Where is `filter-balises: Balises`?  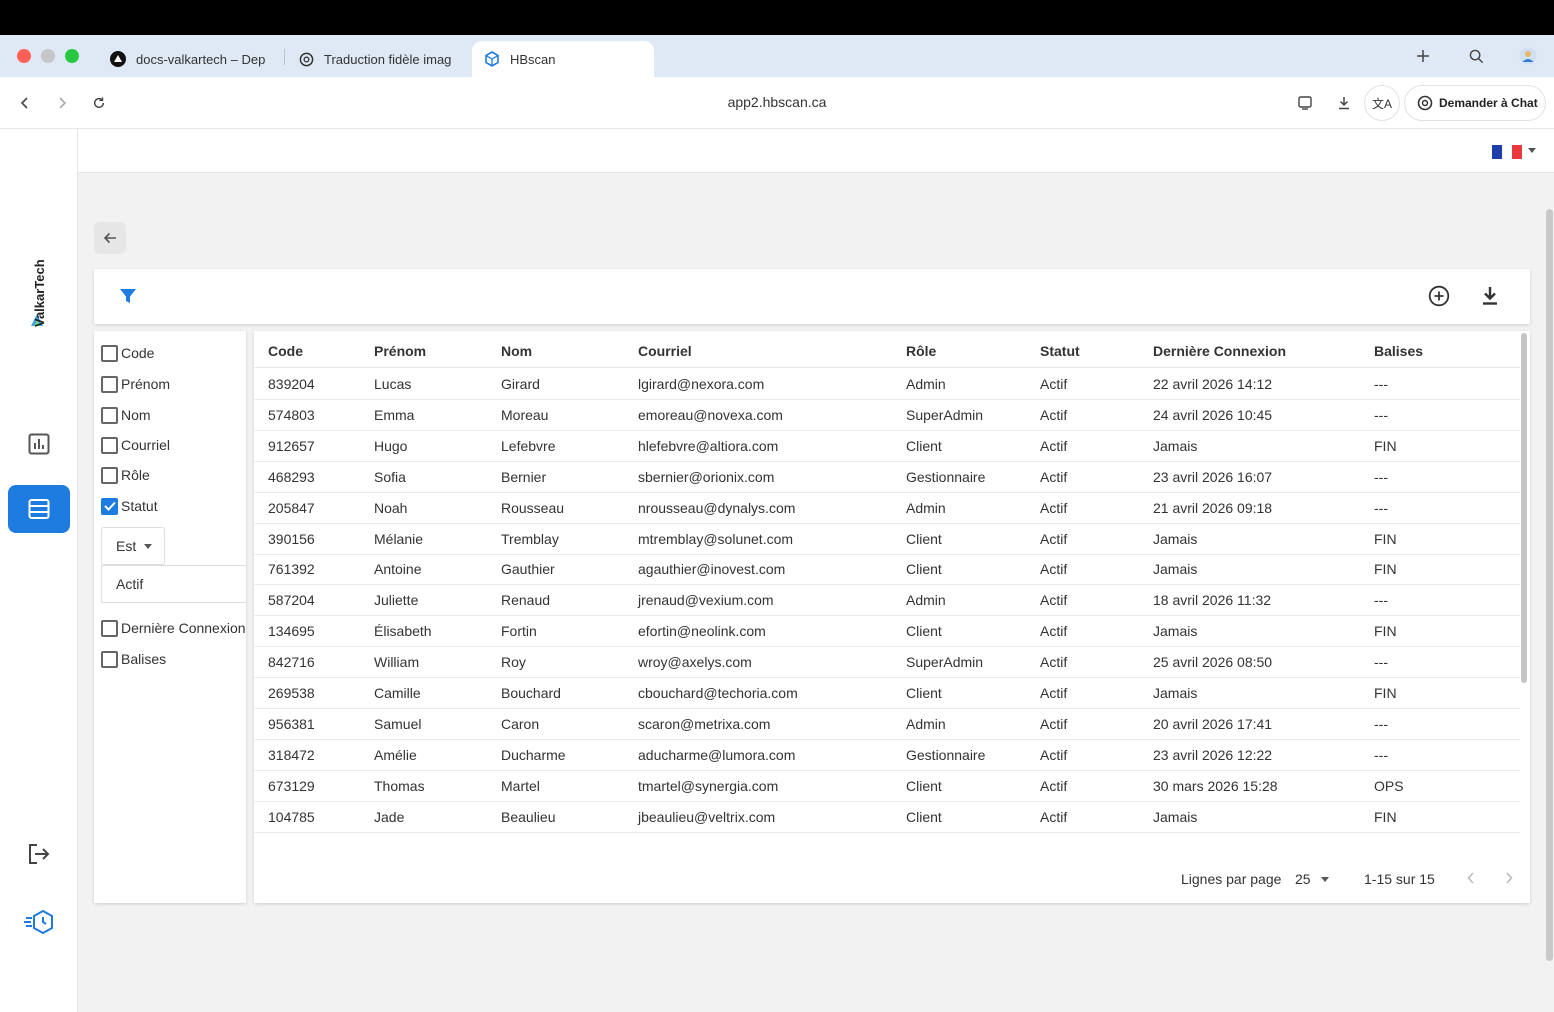 filter-balises: Balises is located at coordinates (133, 659).